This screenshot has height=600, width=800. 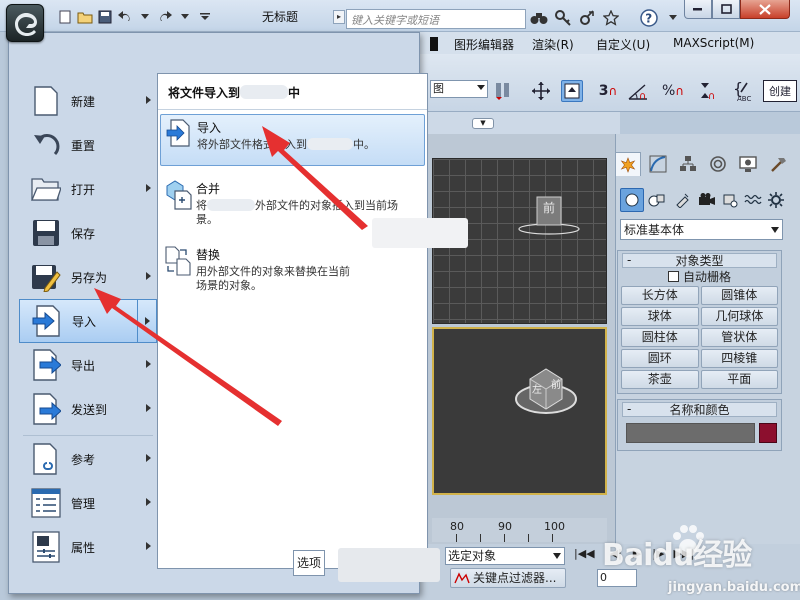 What do you see at coordinates (748, 164) in the screenshot?
I see `display-tab-icon` at bounding box center [748, 164].